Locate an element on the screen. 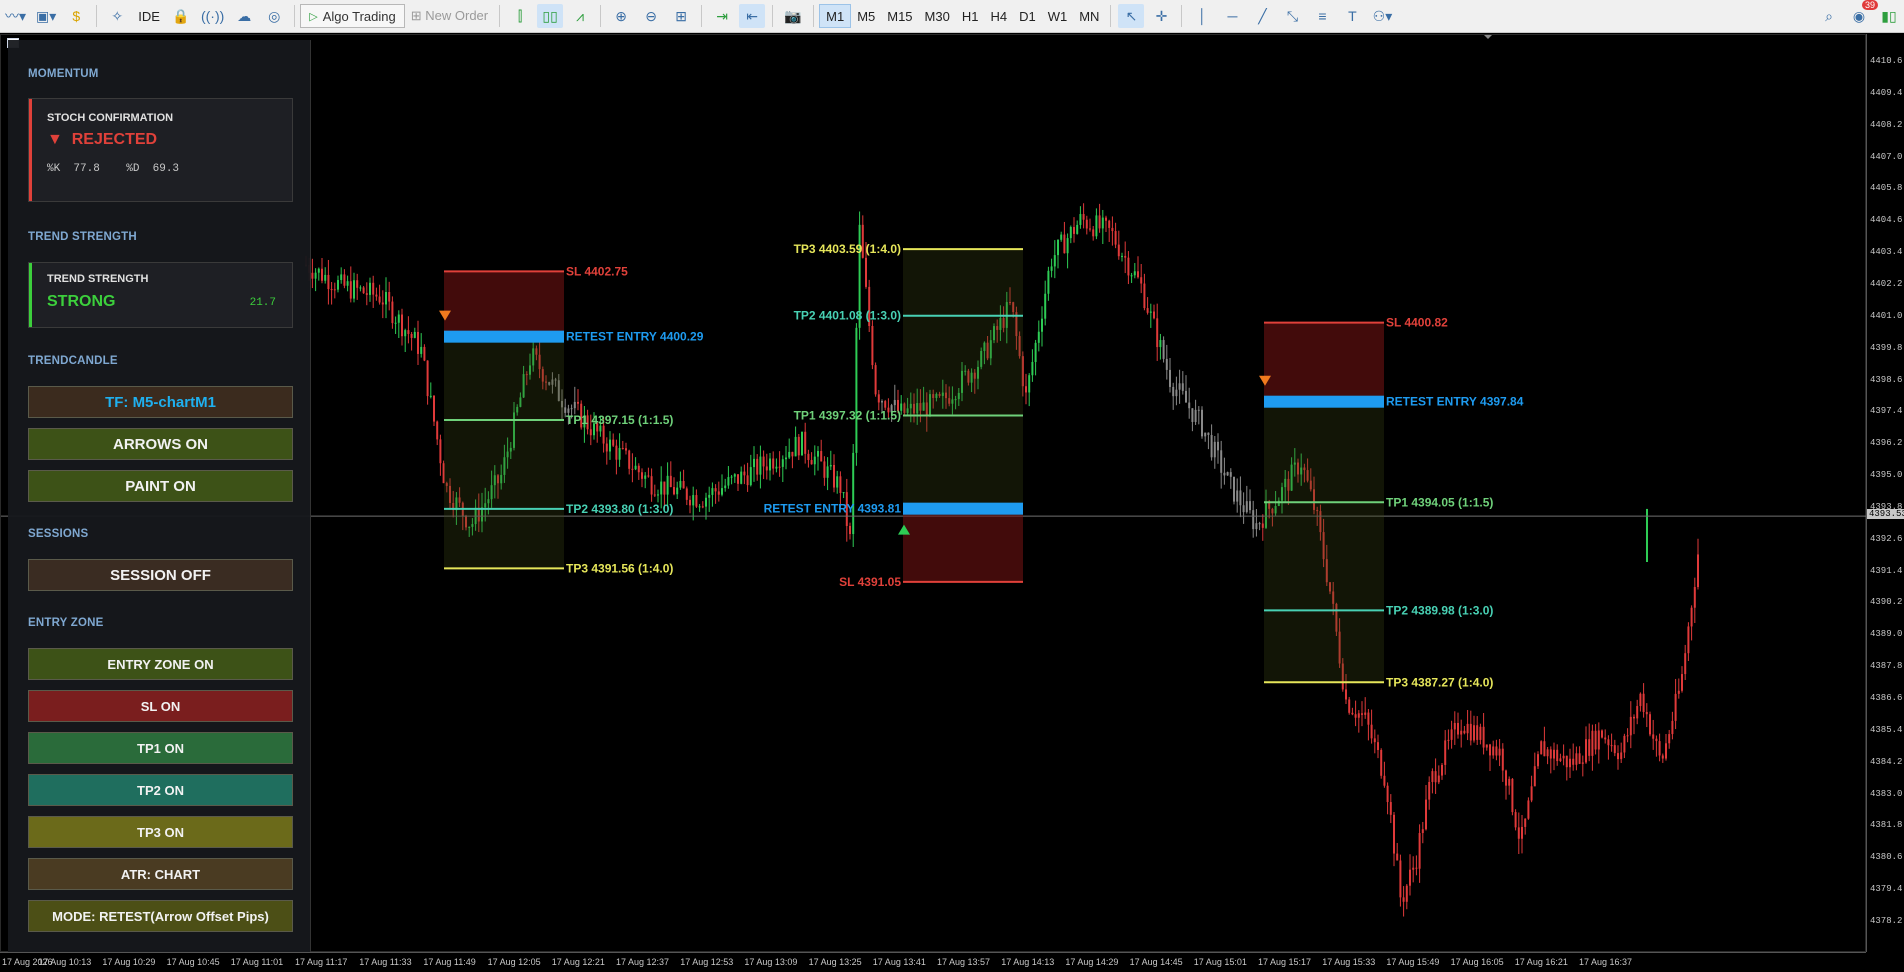  crosshair-icon: ✛ is located at coordinates (1161, 16).